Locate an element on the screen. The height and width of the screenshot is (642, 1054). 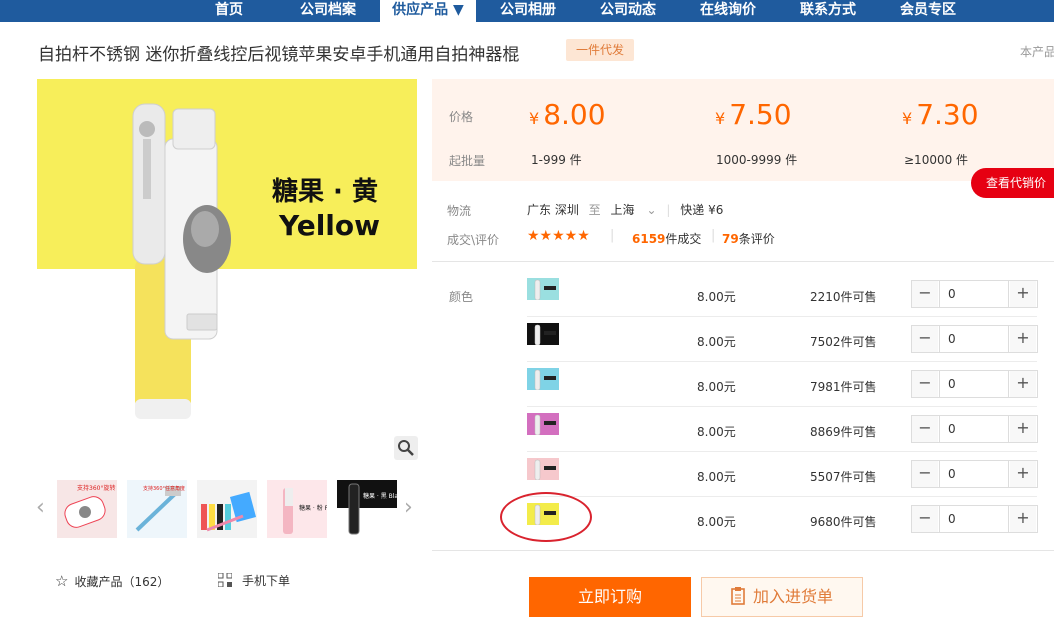
right-note: 本产品 is located at coordinates (1037, 52).